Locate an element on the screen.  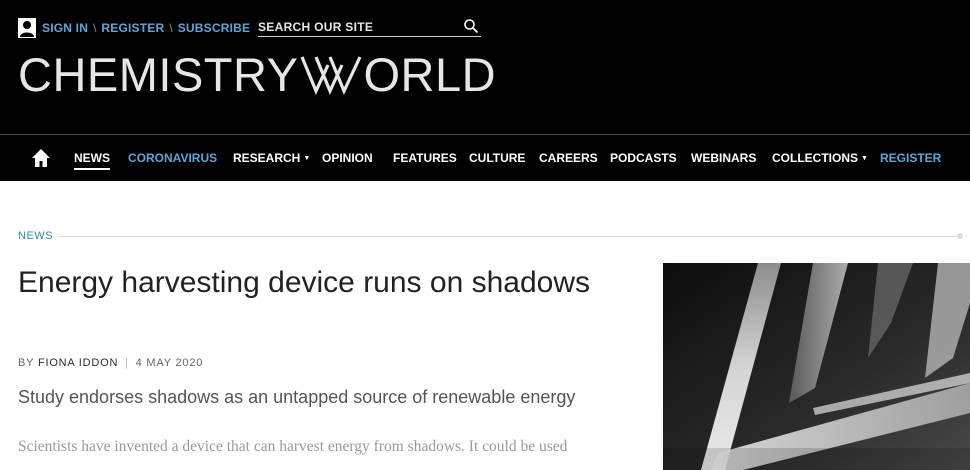
nav-item-opinion: OPINION is located at coordinates (347, 158).